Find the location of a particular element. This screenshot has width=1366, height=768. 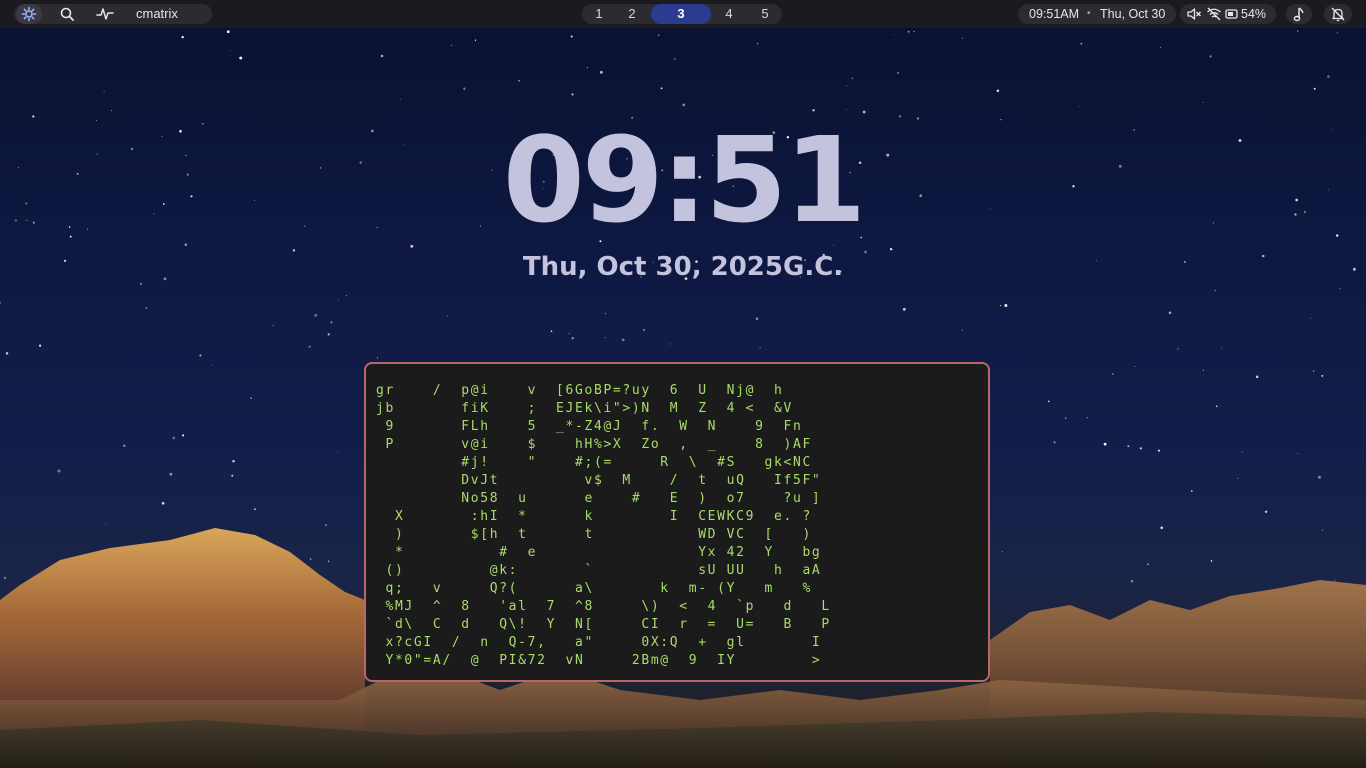

battery-icon is located at coordinates (1232, 14).